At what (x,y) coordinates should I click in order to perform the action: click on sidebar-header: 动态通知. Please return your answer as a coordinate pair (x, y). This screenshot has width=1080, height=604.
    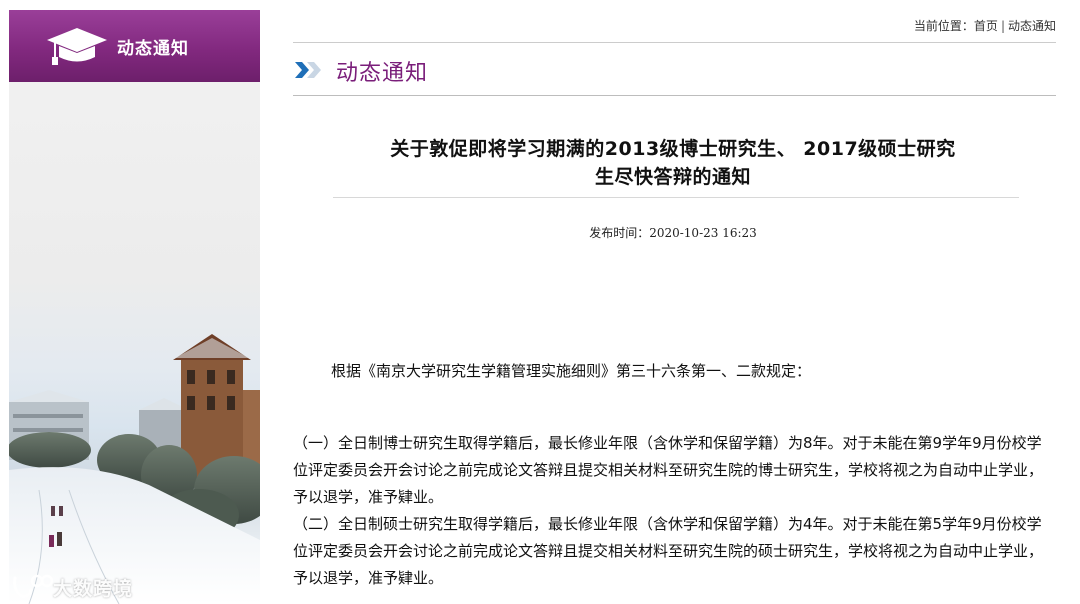
    Looking at the image, I should click on (134, 46).